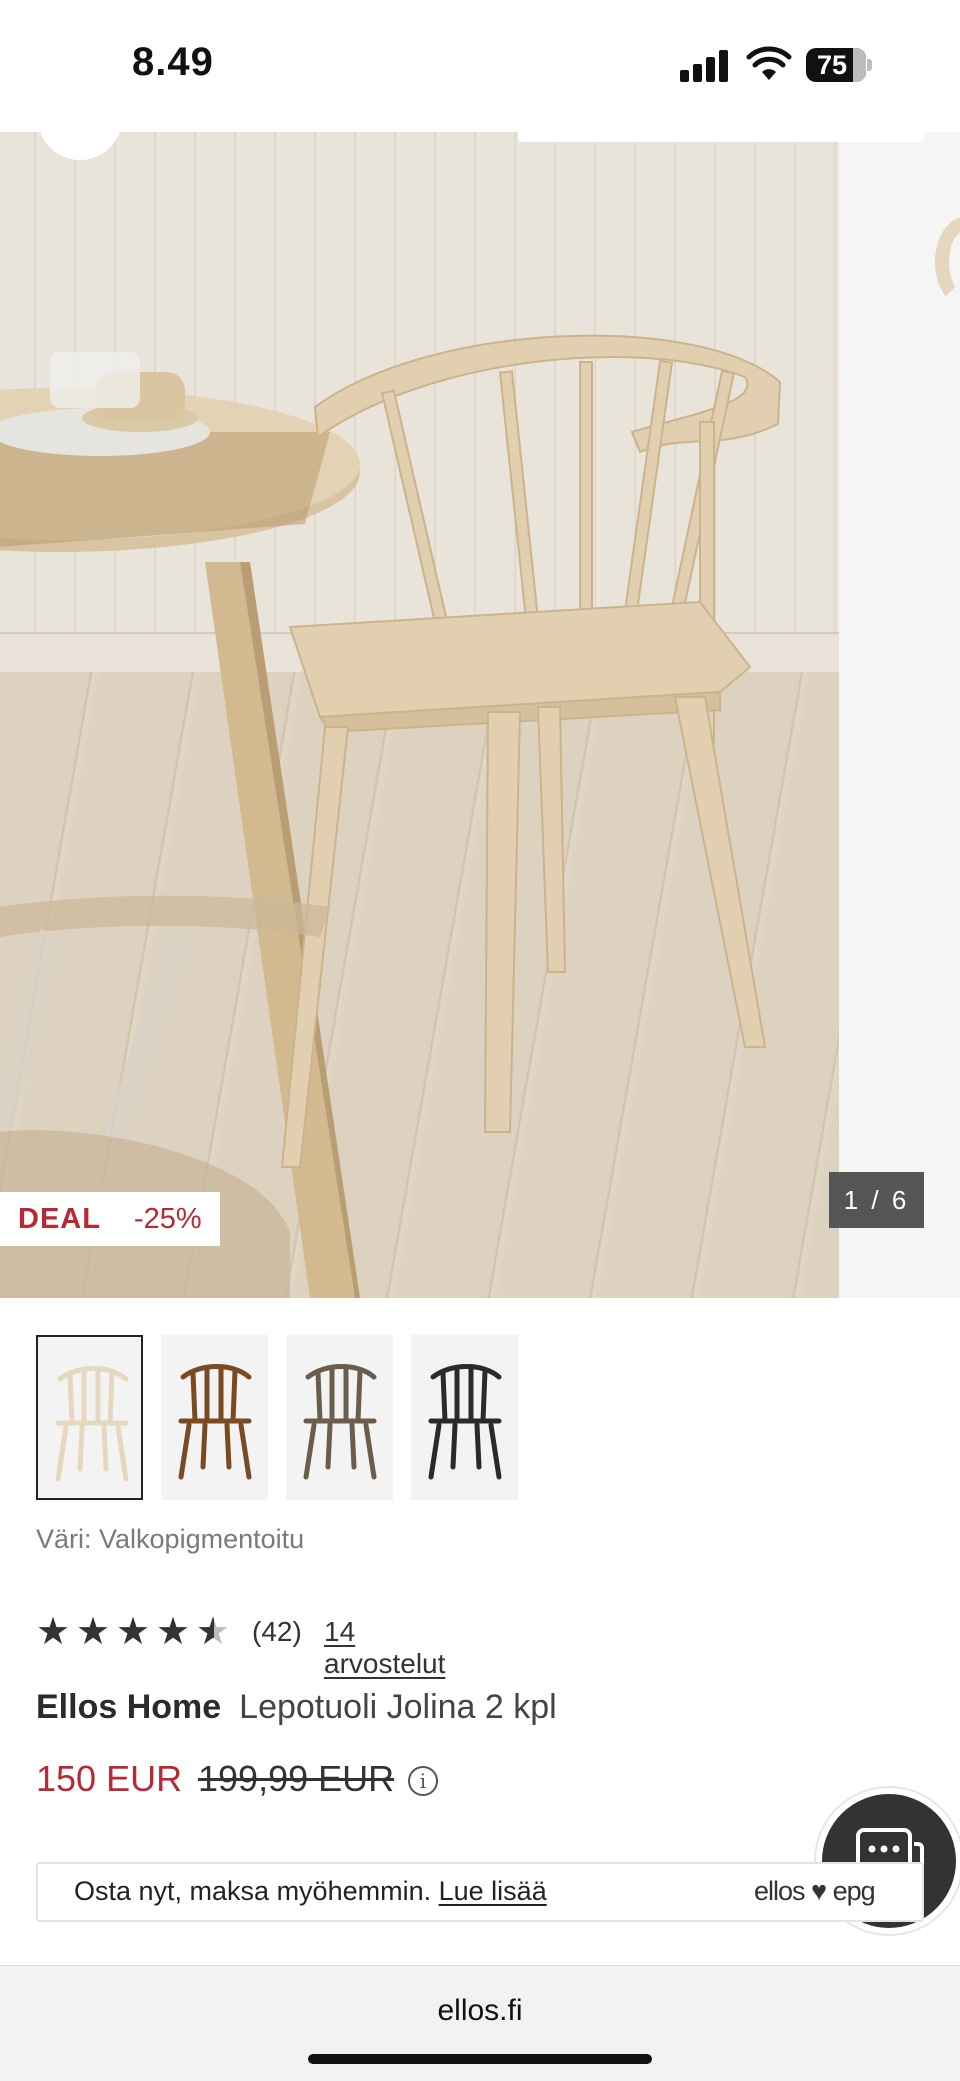 The image size is (960, 2081). Describe the element at coordinates (493, 1891) in the screenshot. I see `read-more-link: Lue lisää` at that location.